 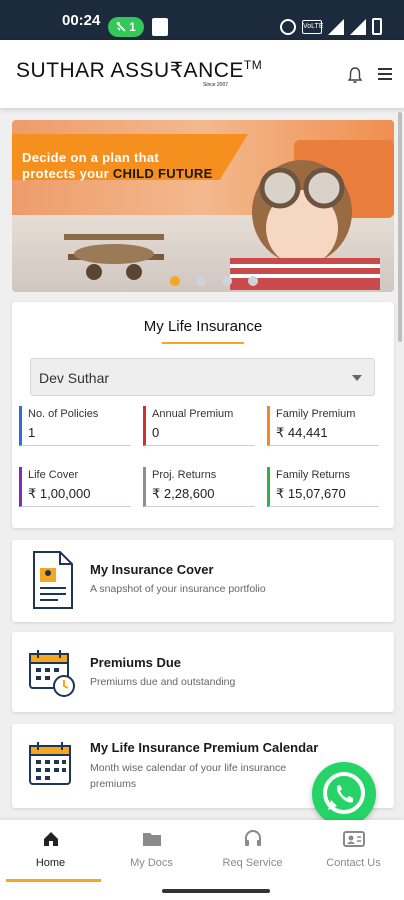 What do you see at coordinates (400, 227) in the screenshot?
I see `scrollbar` at bounding box center [400, 227].